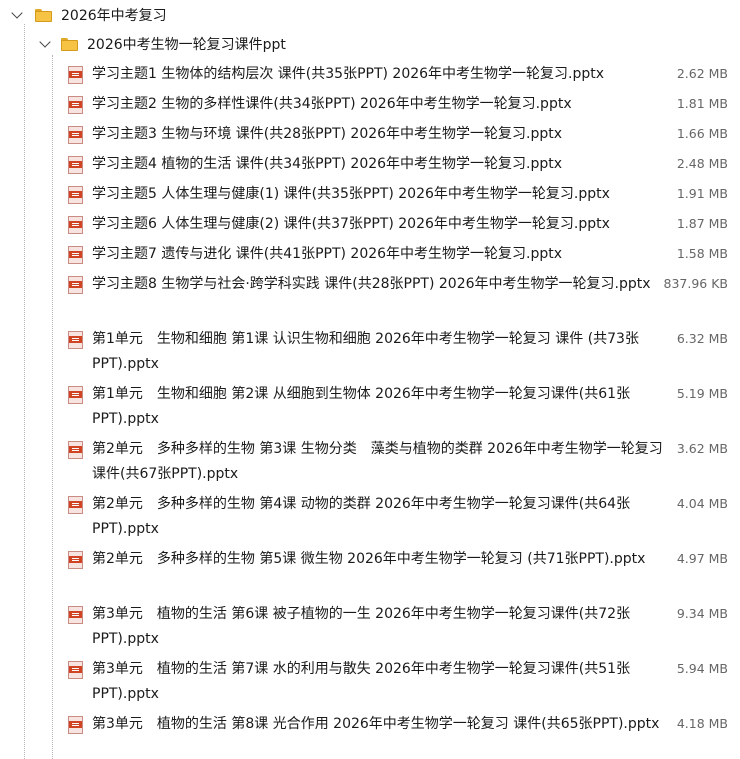  Describe the element at coordinates (370, 46) in the screenshot. I see `tree-row-sub-folder: 2026中考生物一轮复习课件ppt` at that location.